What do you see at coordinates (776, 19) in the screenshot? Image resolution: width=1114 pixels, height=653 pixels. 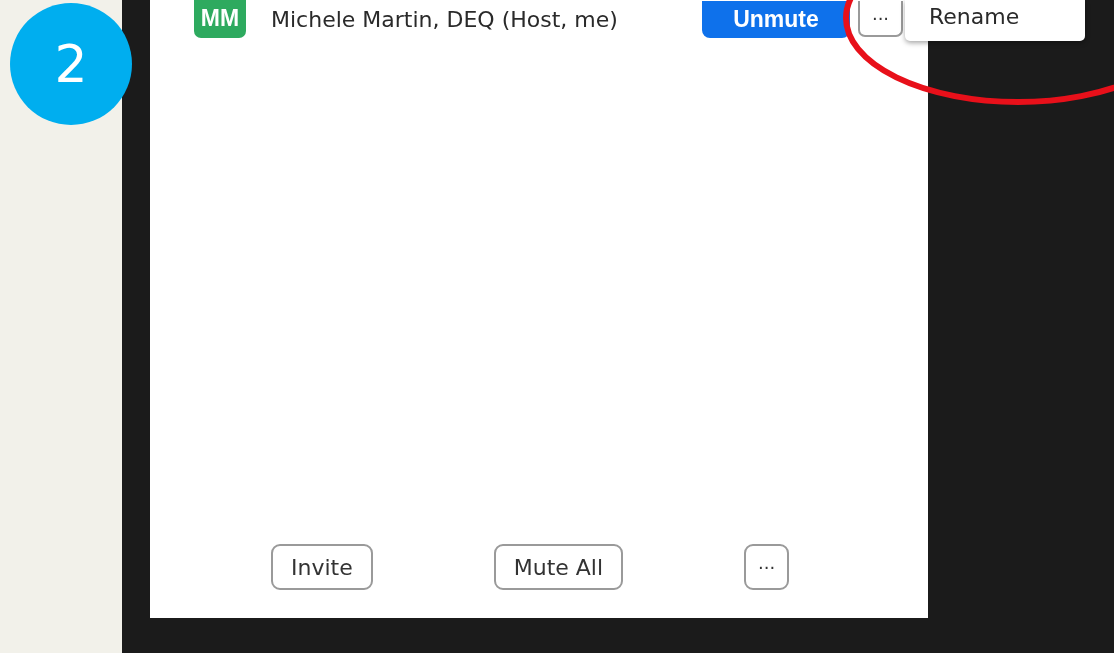 I see `unmute-button: Unmute` at bounding box center [776, 19].